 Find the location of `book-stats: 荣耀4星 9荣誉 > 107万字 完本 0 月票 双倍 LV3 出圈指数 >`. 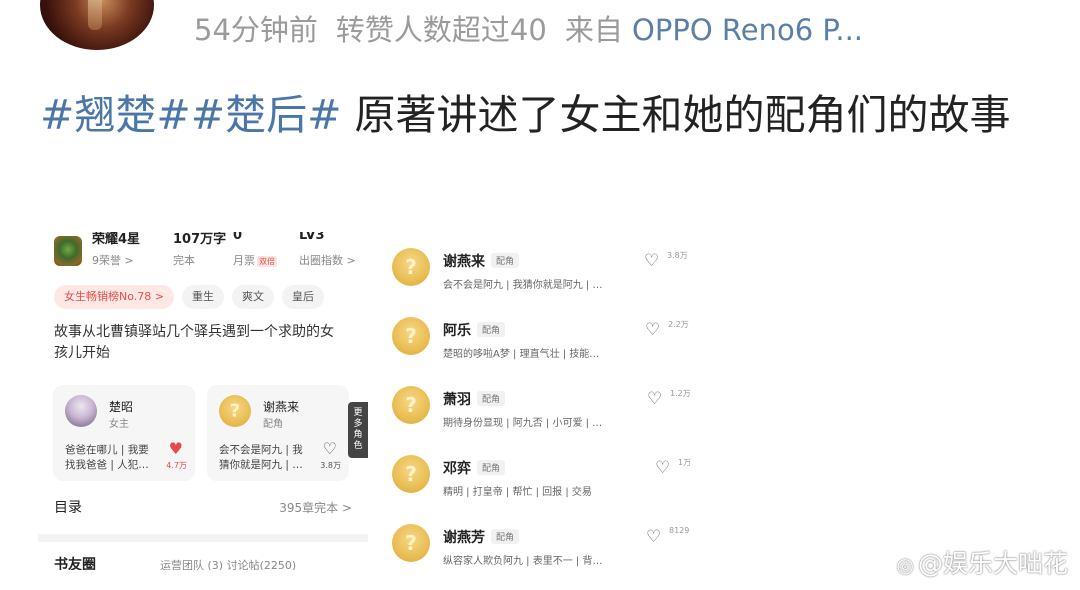

book-stats: 荣耀4星 9荣誉 > 107万字 完本 0 月票 双倍 LV3 出圈指数 > is located at coordinates (203, 252).